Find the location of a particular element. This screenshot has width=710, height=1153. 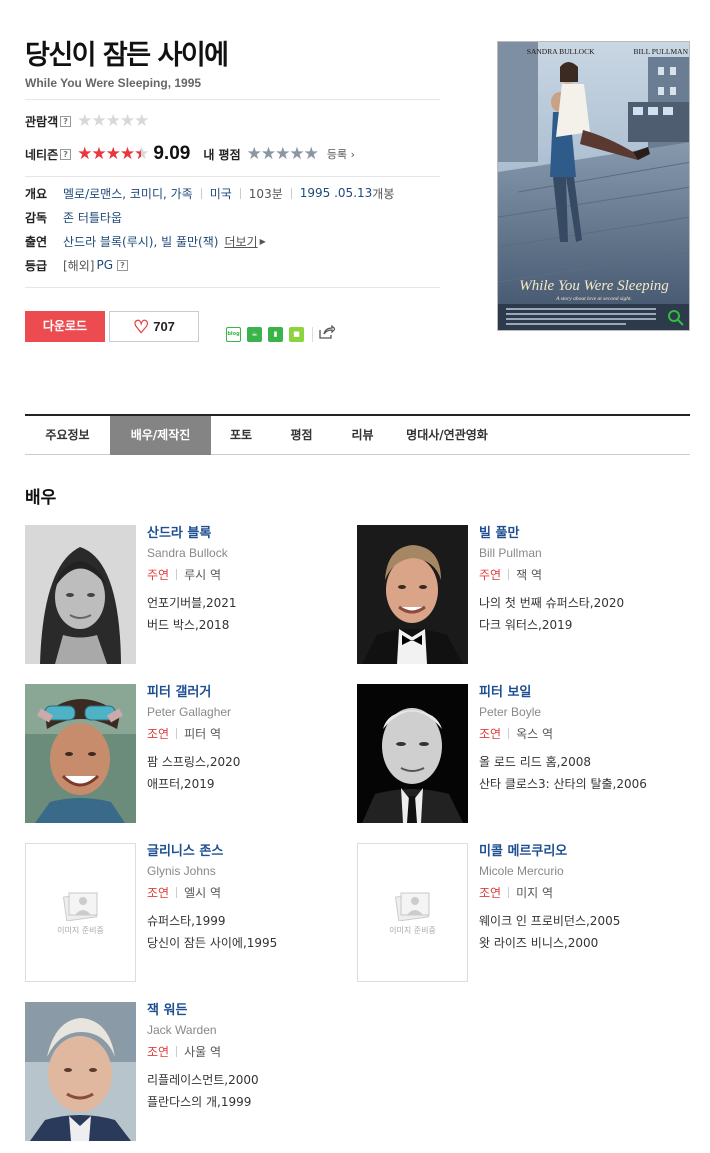

audience-label: 관람객 is located at coordinates (42, 121).